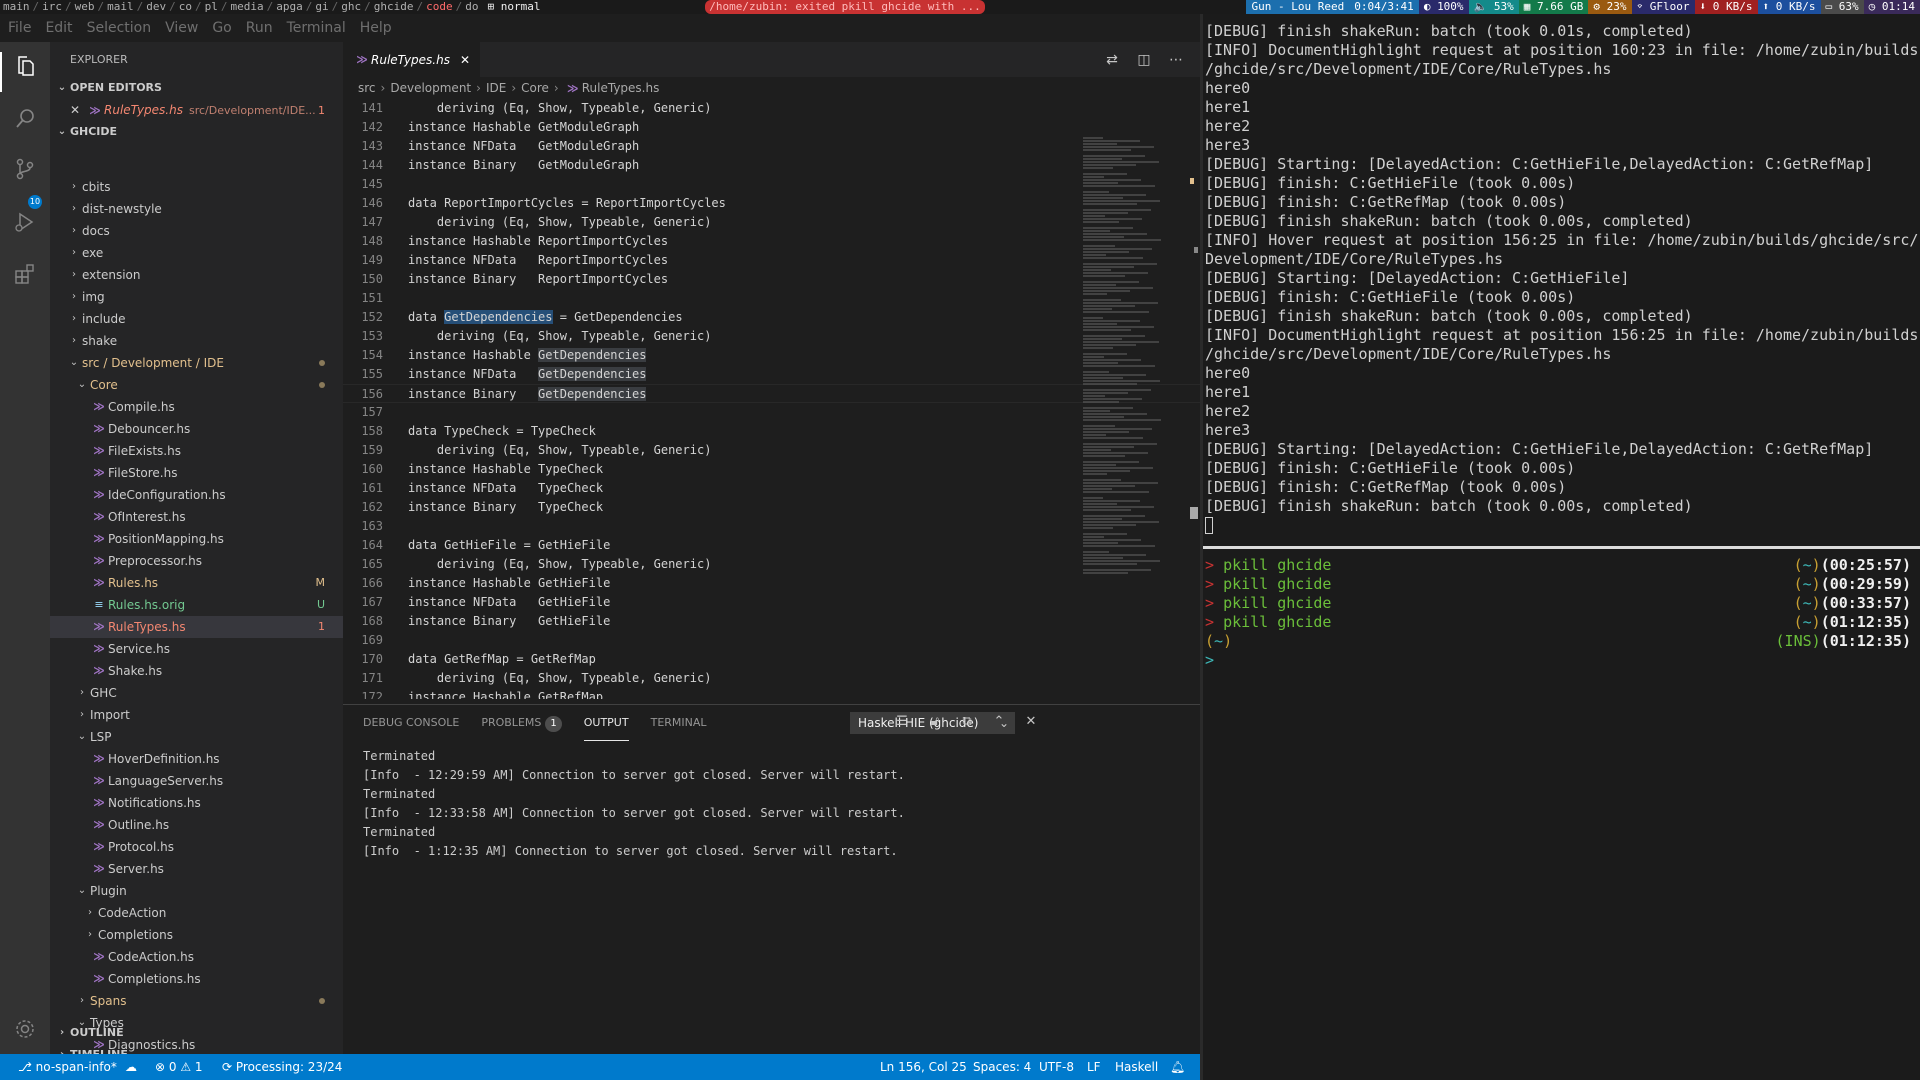 This screenshot has height=1080, width=1920. What do you see at coordinates (1136, 1067) in the screenshot?
I see `language-mode: Haskell` at bounding box center [1136, 1067].